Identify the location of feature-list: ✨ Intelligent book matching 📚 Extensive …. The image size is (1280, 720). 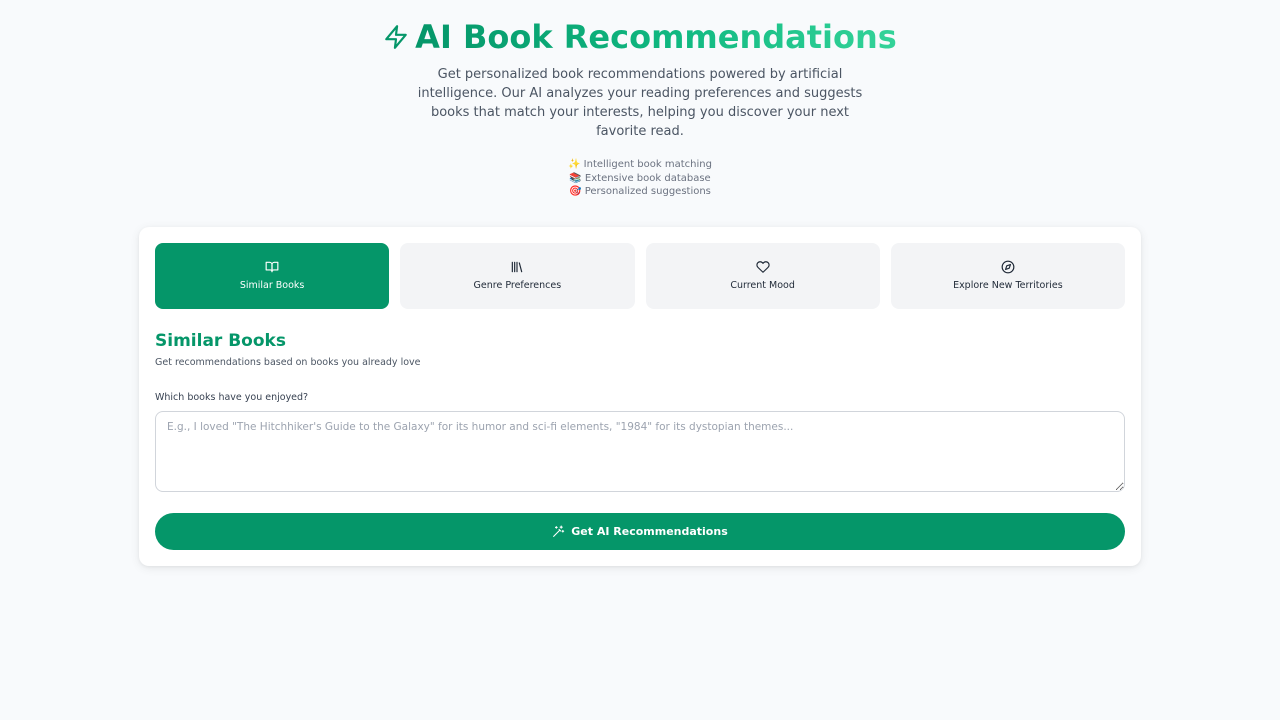
(640, 178).